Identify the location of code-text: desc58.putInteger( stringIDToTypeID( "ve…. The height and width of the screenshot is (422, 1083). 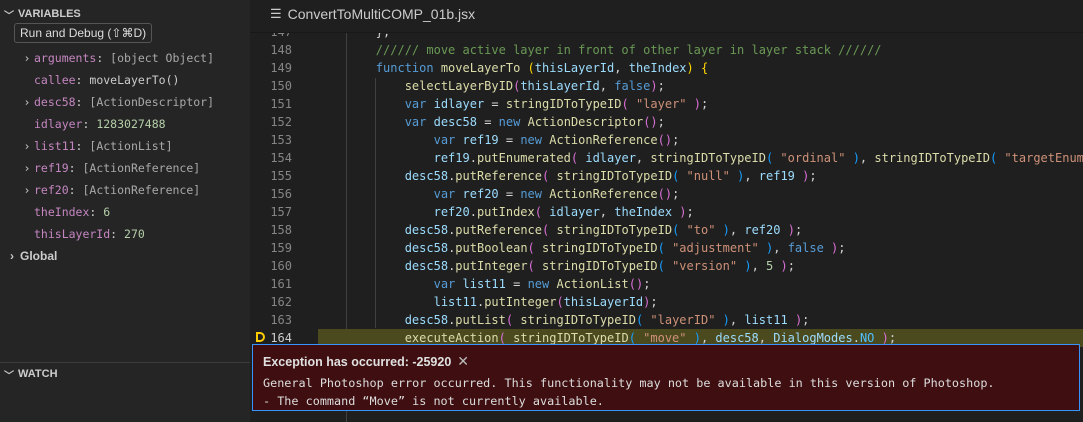
(700, 266).